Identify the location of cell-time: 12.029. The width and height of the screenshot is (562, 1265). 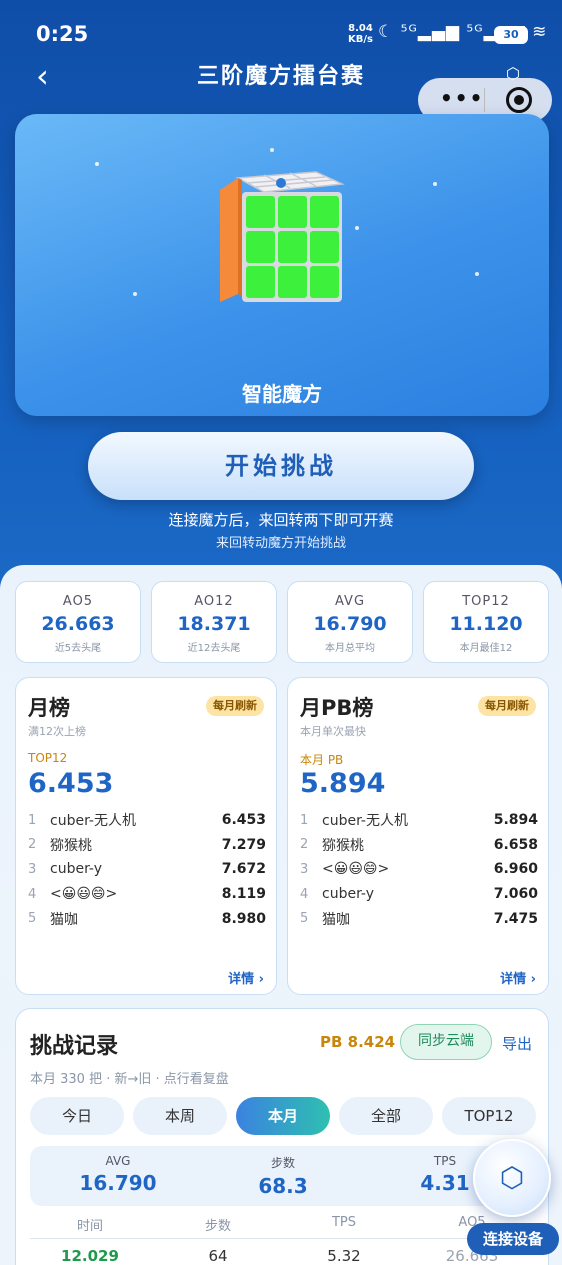
(90, 1256).